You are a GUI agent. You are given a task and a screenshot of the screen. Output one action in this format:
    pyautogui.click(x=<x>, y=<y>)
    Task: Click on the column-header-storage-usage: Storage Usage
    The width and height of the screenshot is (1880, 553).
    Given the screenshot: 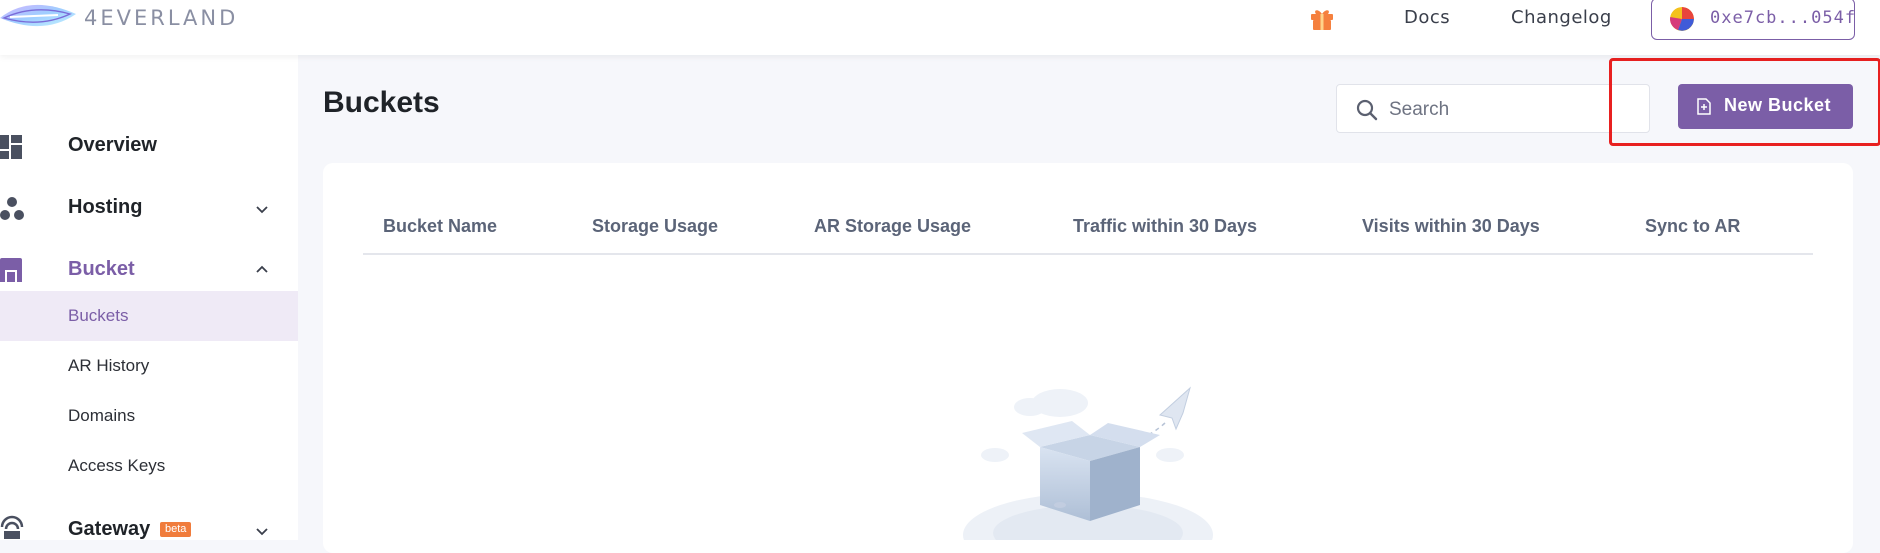 What is the action you would take?
    pyautogui.click(x=655, y=226)
    